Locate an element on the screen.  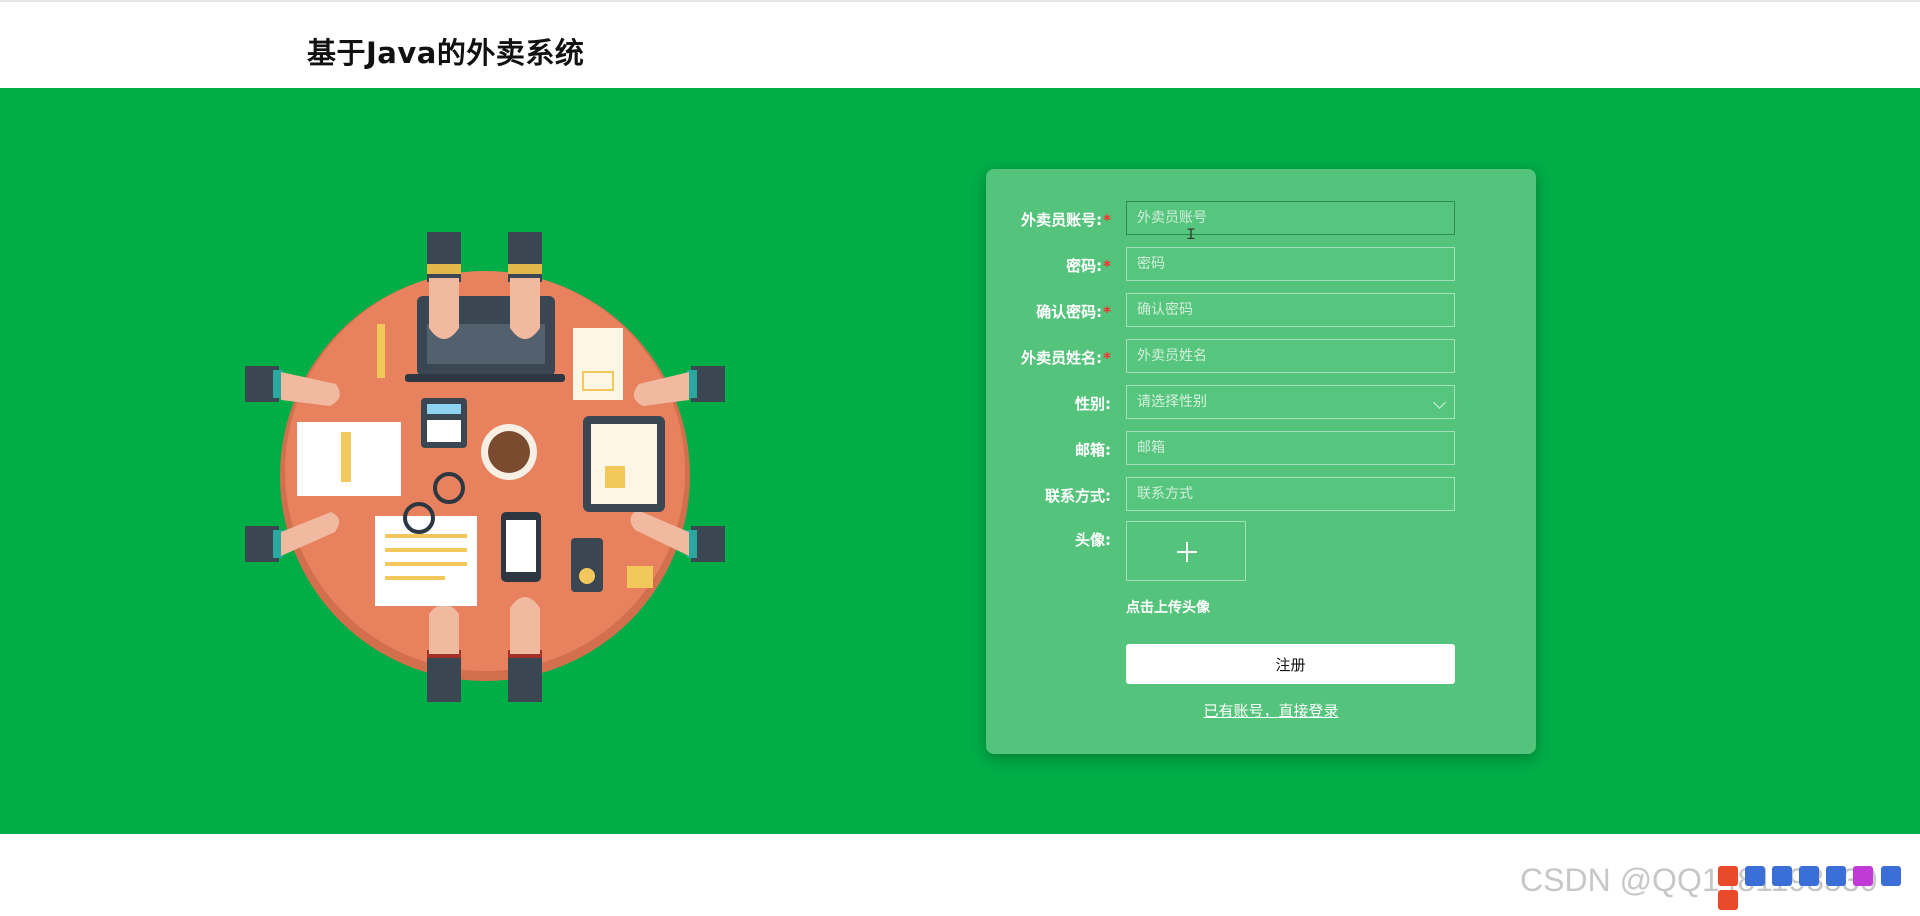
ime-microphone-icon is located at coordinates (1809, 876).